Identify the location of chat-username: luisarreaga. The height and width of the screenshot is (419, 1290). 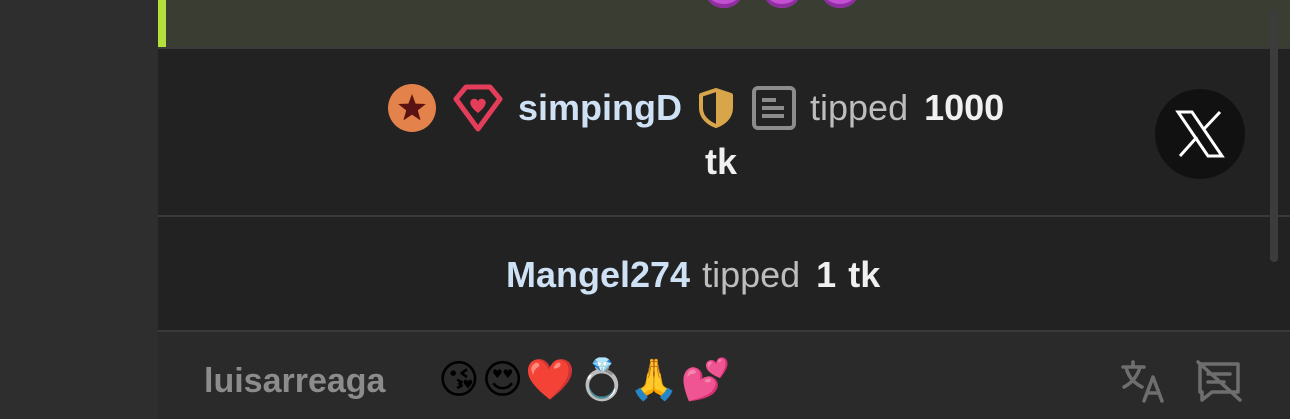
(294, 381).